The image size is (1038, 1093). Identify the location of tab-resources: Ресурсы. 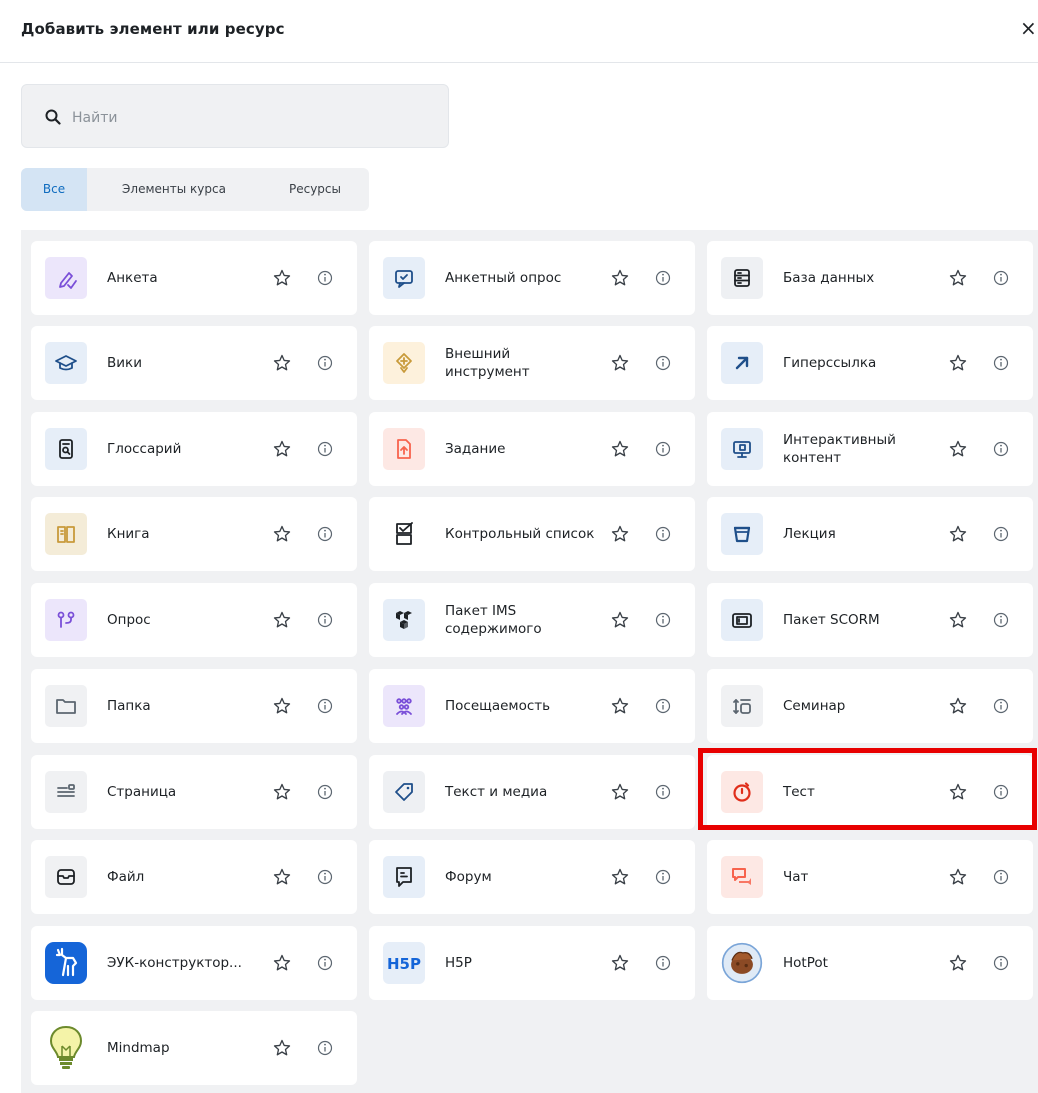
(315, 189).